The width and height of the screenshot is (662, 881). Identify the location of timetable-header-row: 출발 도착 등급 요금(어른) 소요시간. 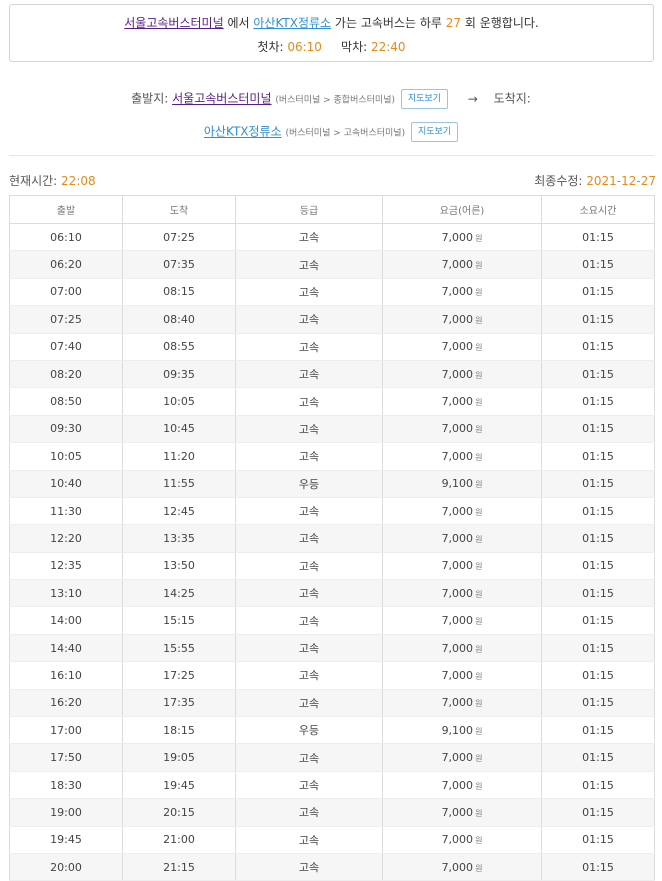
(332, 209).